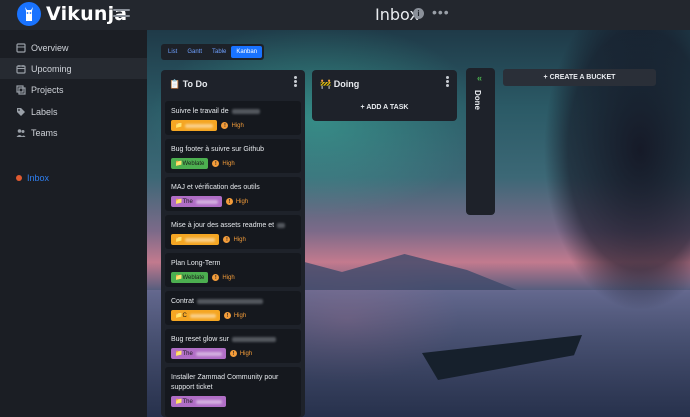  I want to click on sidebar-project-inbox: Inbox, so click(32, 178).